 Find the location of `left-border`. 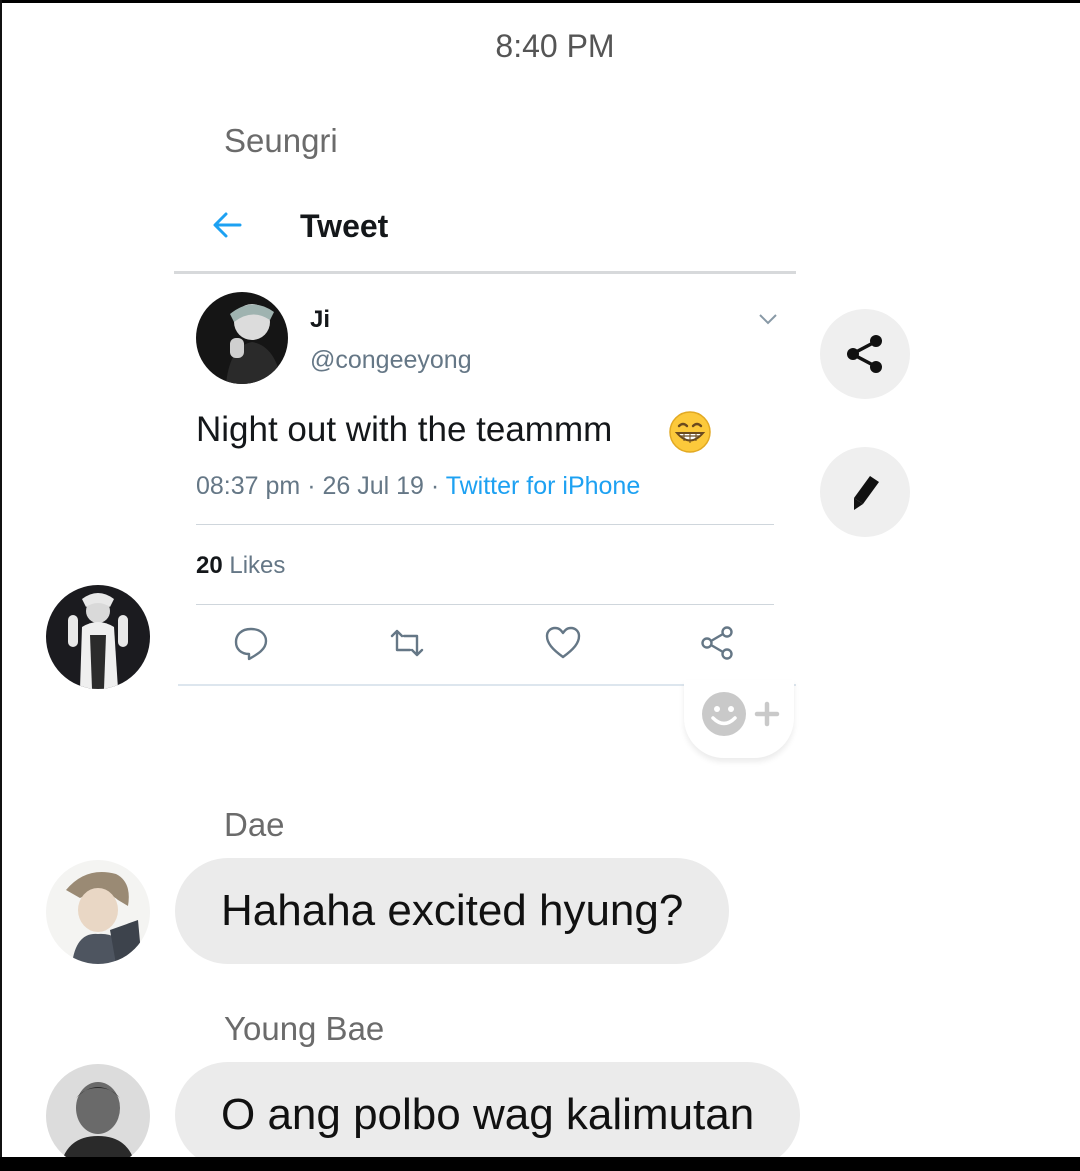

left-border is located at coordinates (1, 585).